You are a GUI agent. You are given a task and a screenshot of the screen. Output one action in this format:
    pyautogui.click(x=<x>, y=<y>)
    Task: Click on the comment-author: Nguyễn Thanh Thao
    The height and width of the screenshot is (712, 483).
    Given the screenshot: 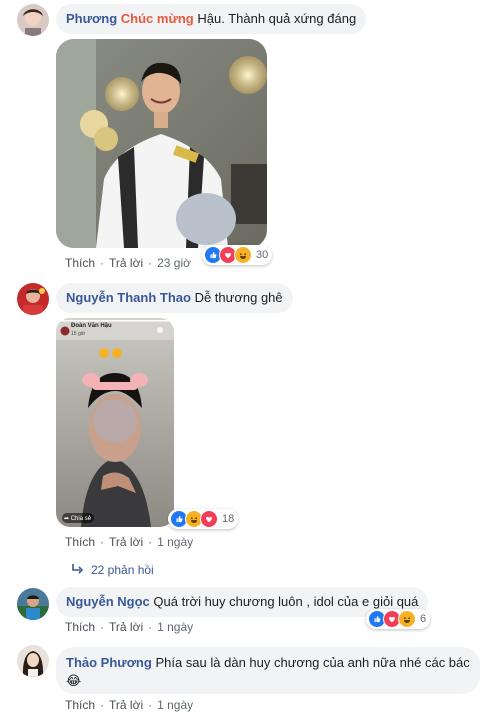 What is the action you would take?
    pyautogui.click(x=128, y=297)
    